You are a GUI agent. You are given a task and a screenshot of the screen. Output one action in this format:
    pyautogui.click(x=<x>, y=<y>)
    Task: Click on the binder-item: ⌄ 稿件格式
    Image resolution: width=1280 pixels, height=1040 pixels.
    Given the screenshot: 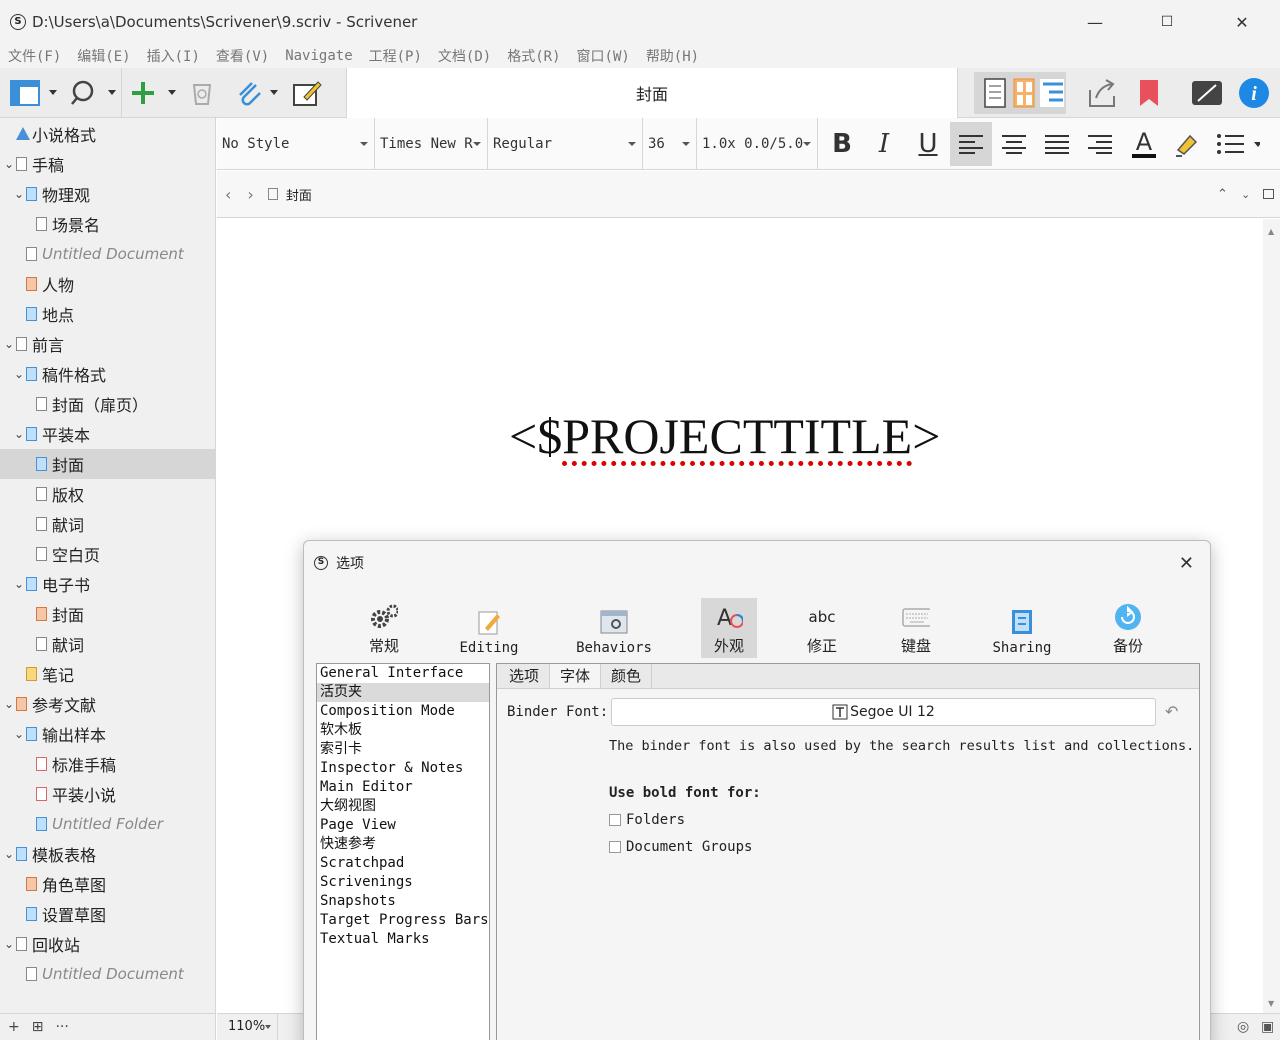 What is the action you would take?
    pyautogui.click(x=107, y=374)
    